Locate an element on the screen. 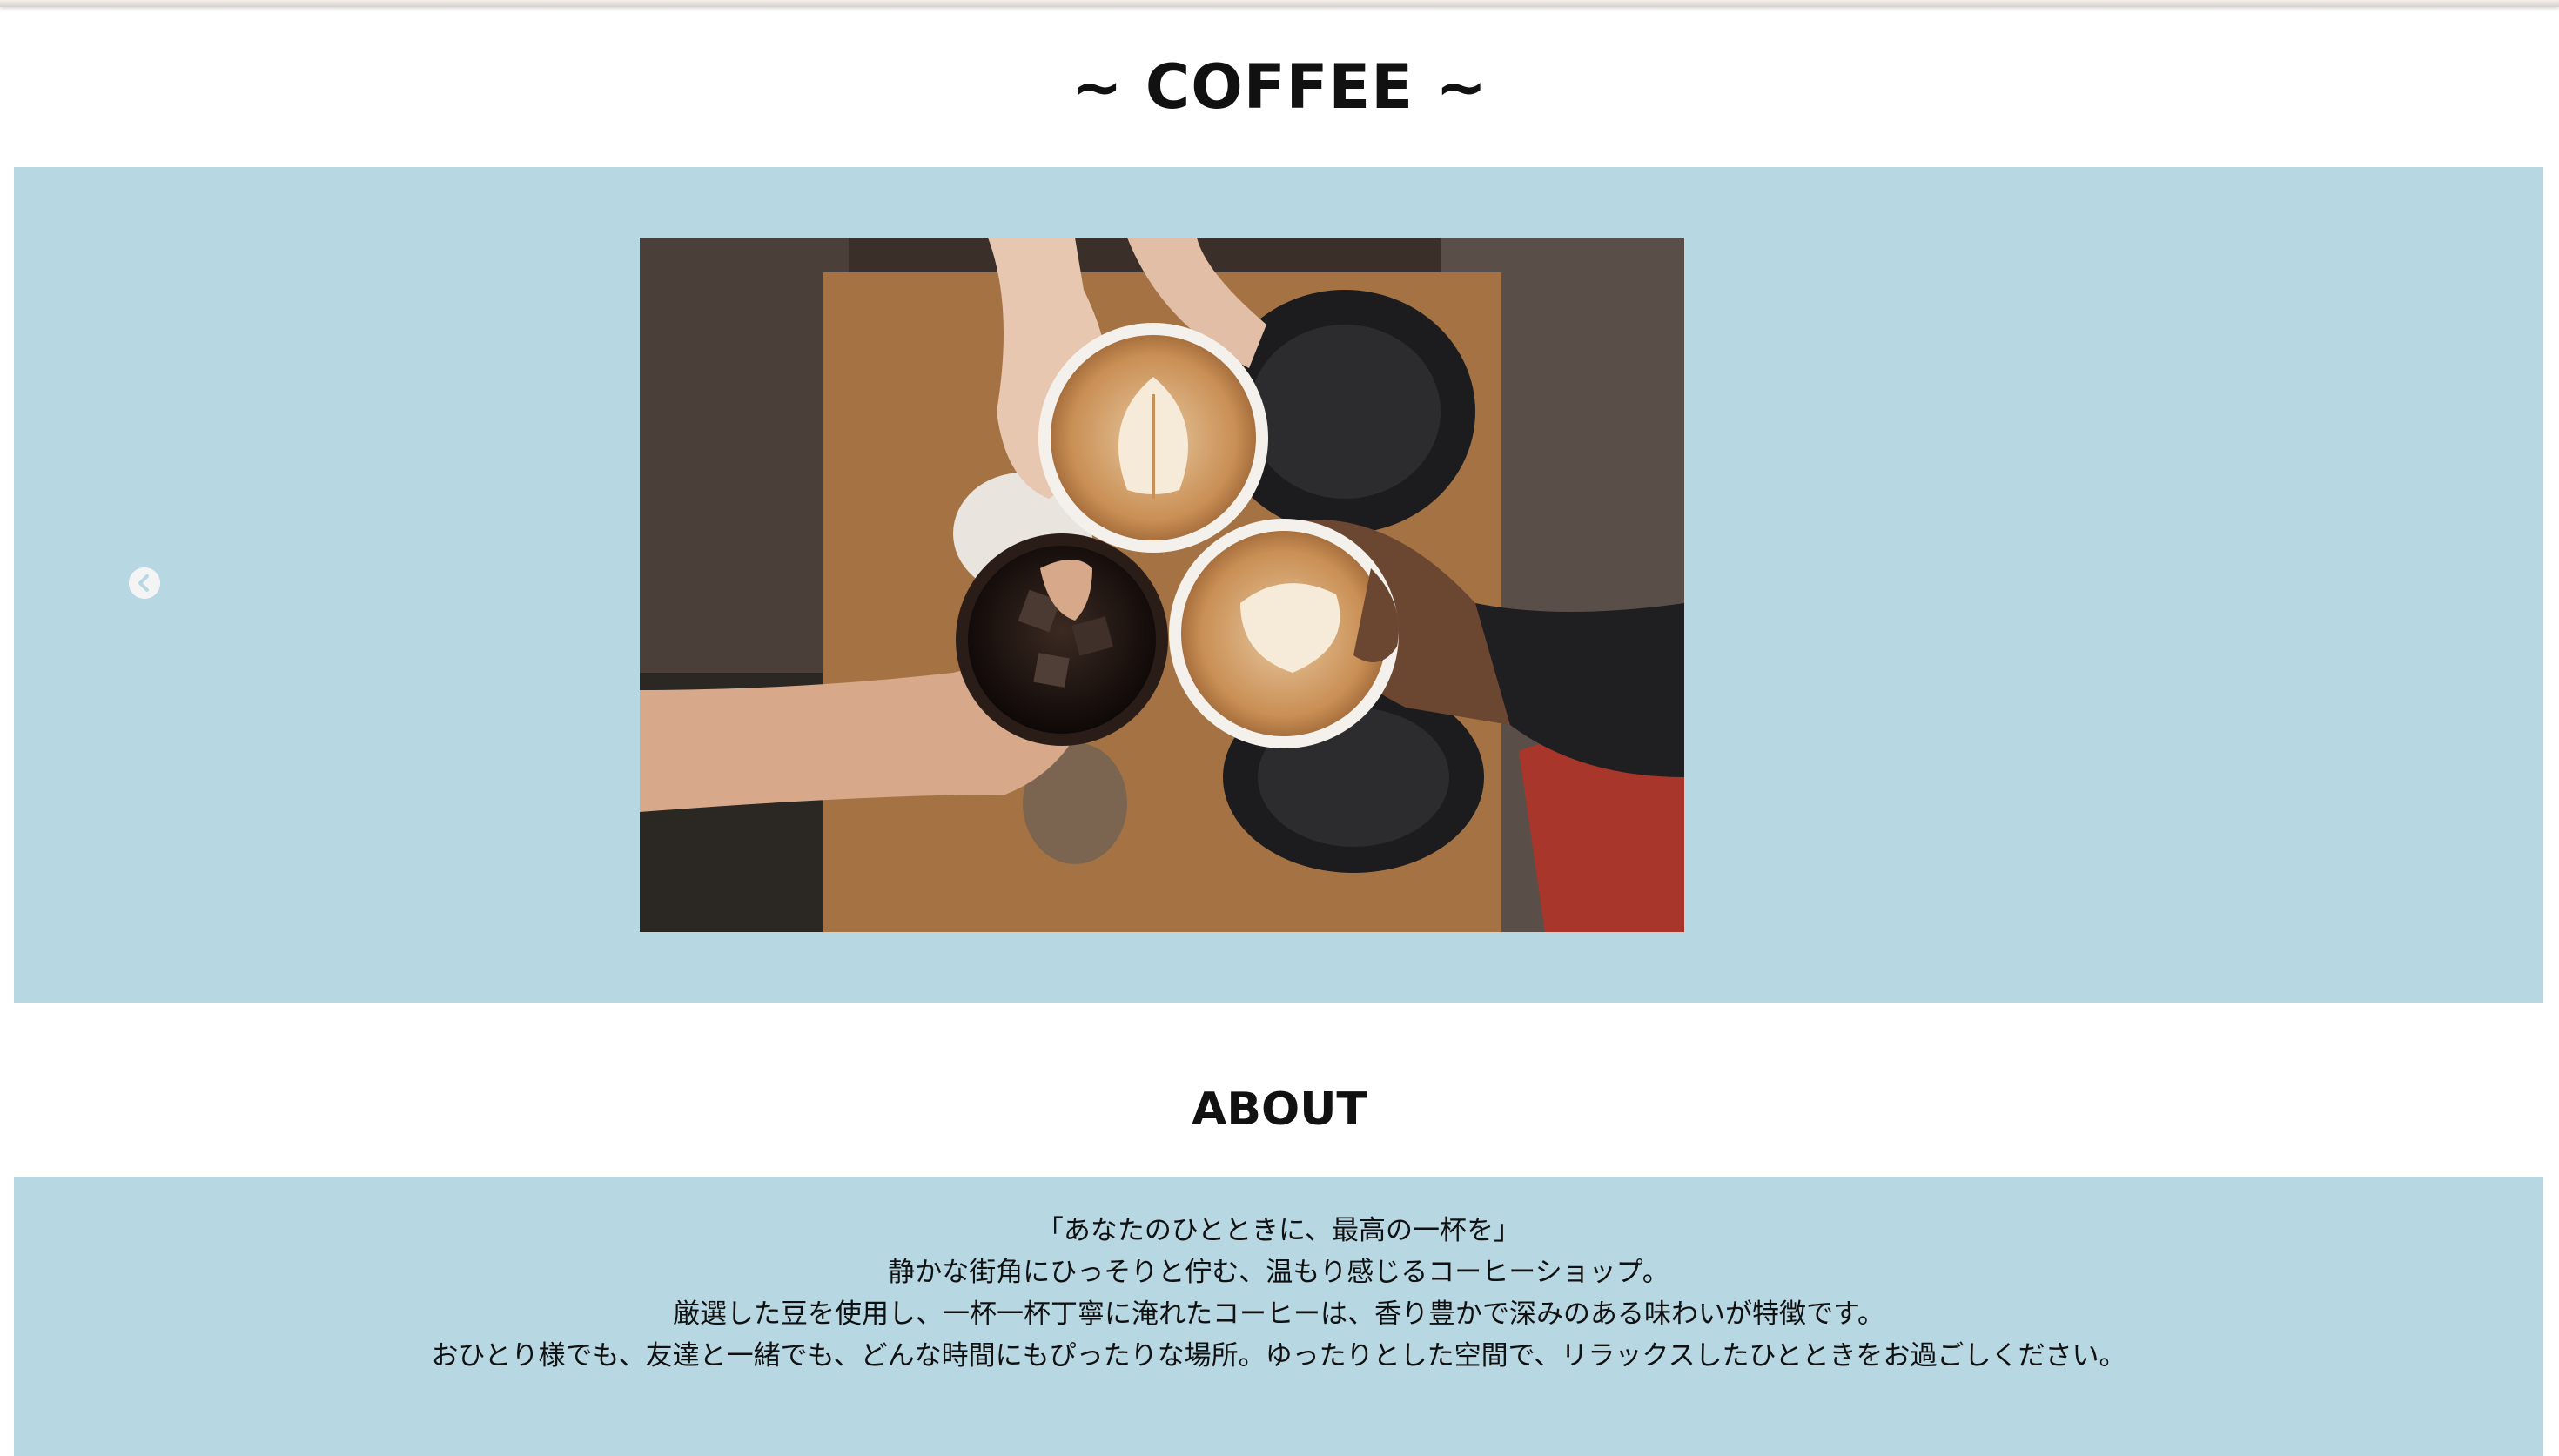 This screenshot has height=1456, width=2559. site-title: ~ COFFEE ~ is located at coordinates (1279, 87).